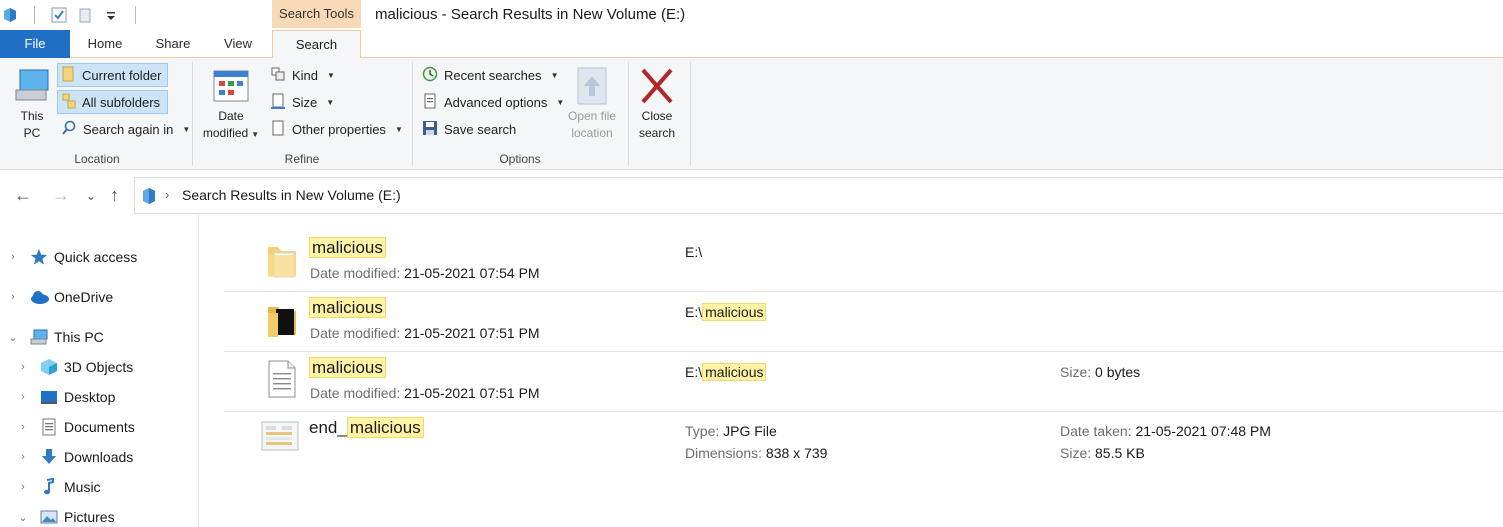 This screenshot has width=1503, height=527. Describe the element at coordinates (657, 86) in the screenshot. I see `close-icon` at that location.